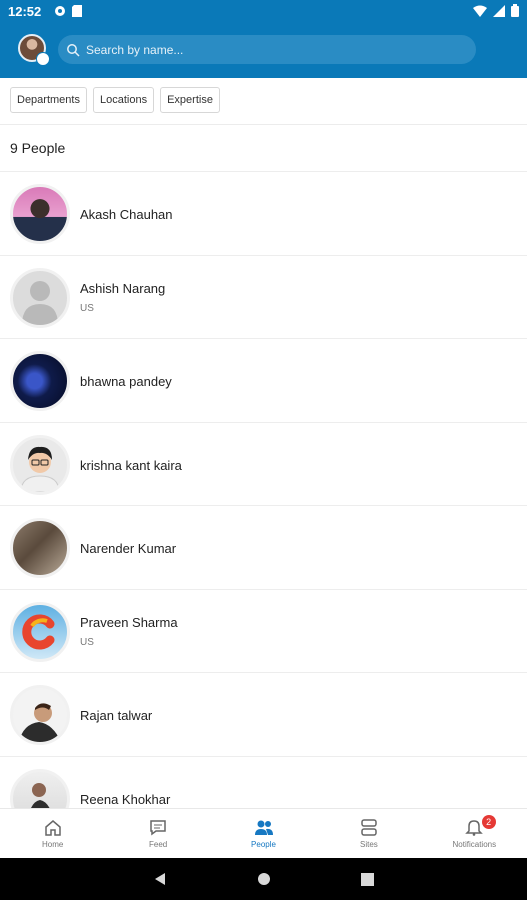  I want to click on people-count: 9 People, so click(38, 148).